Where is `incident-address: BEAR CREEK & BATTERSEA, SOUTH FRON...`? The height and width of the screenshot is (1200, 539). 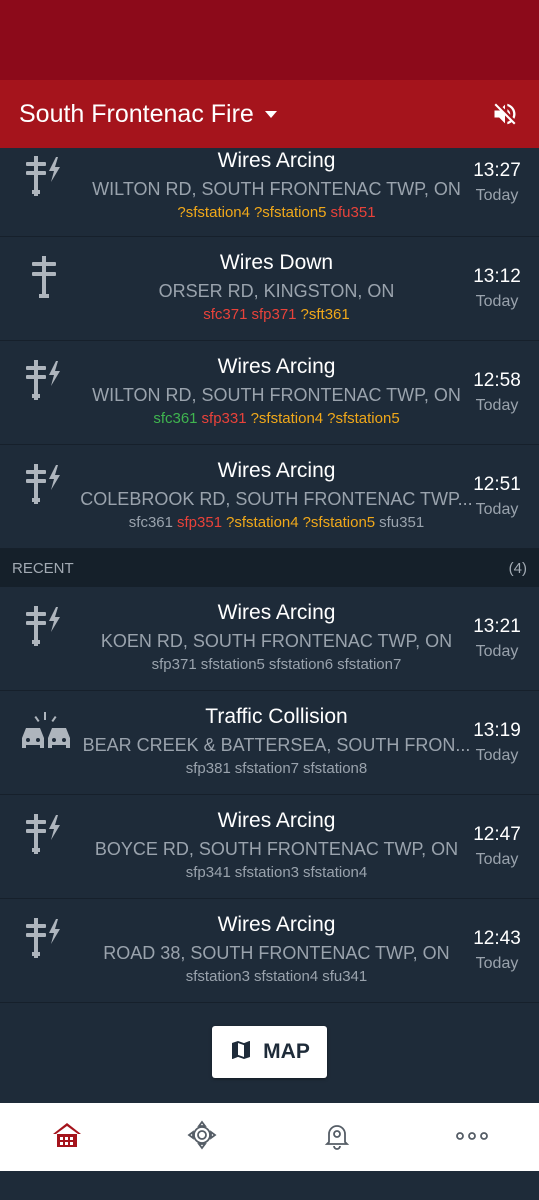 incident-address: BEAR CREEK & BATTERSEA, SOUTH FRON... is located at coordinates (276, 745).